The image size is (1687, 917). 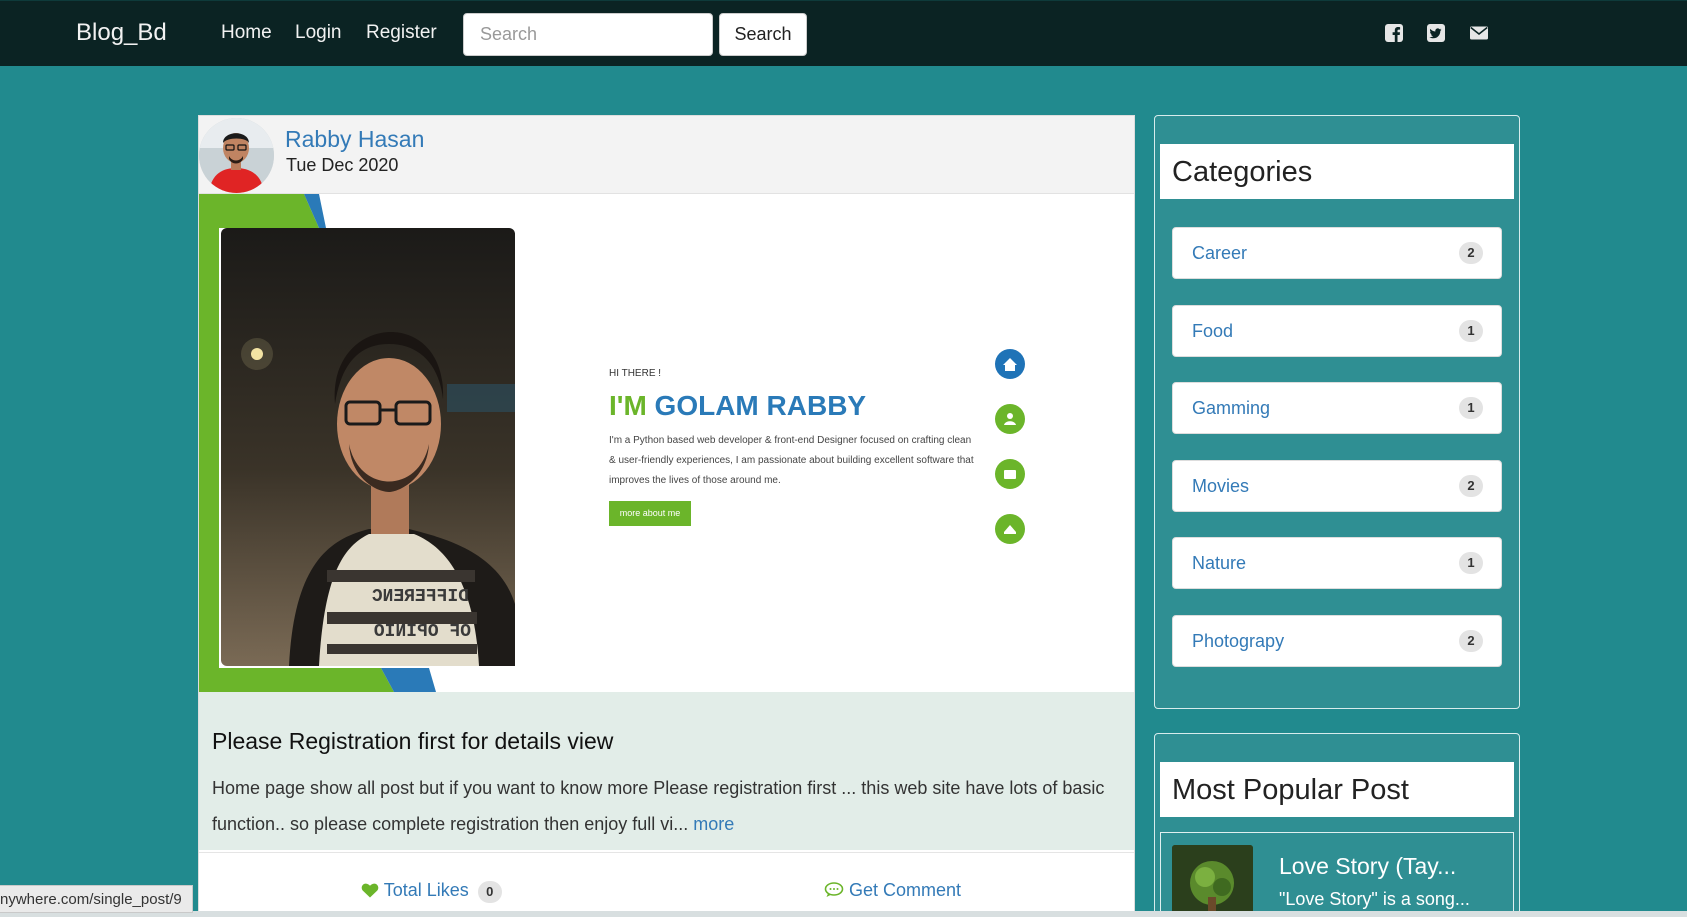 I want to click on category-name: Photograpy, so click(x=1238, y=641).